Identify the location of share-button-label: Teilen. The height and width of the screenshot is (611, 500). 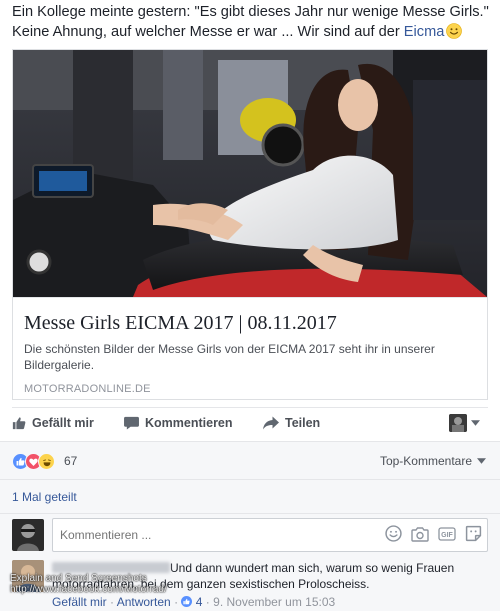
(303, 423).